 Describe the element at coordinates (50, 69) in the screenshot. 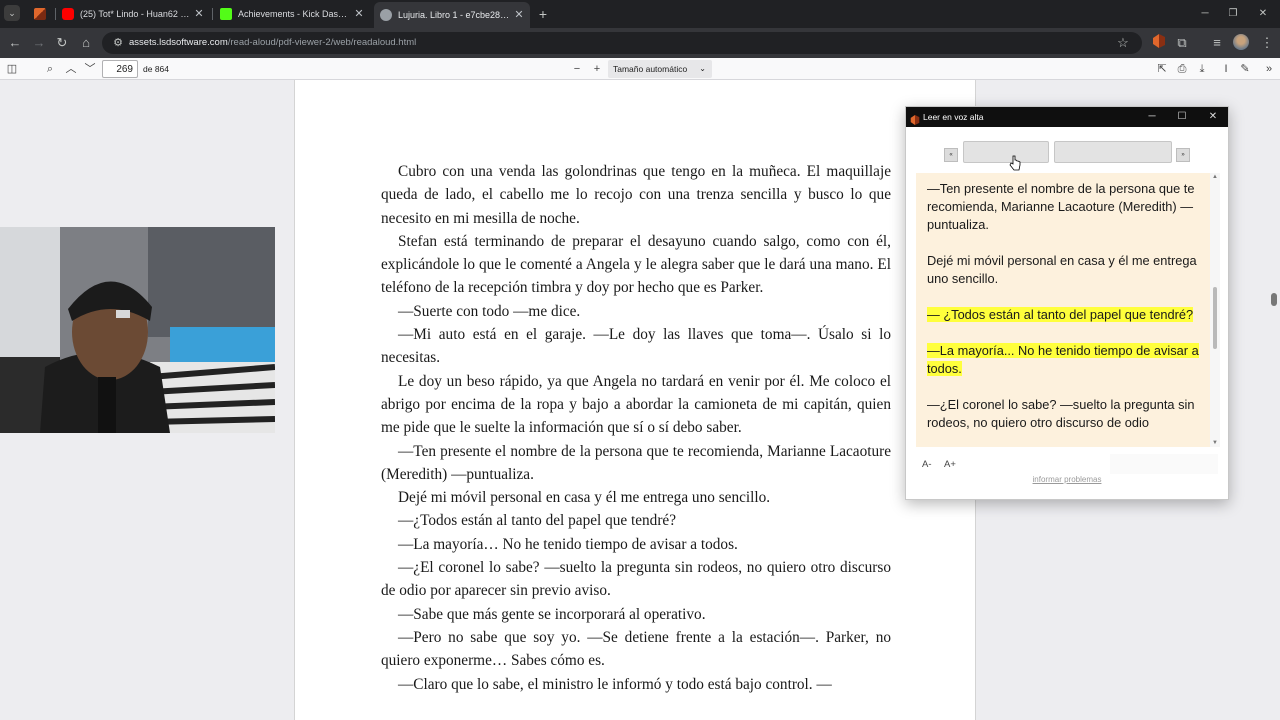

I see `search-icon: ⌕` at that location.